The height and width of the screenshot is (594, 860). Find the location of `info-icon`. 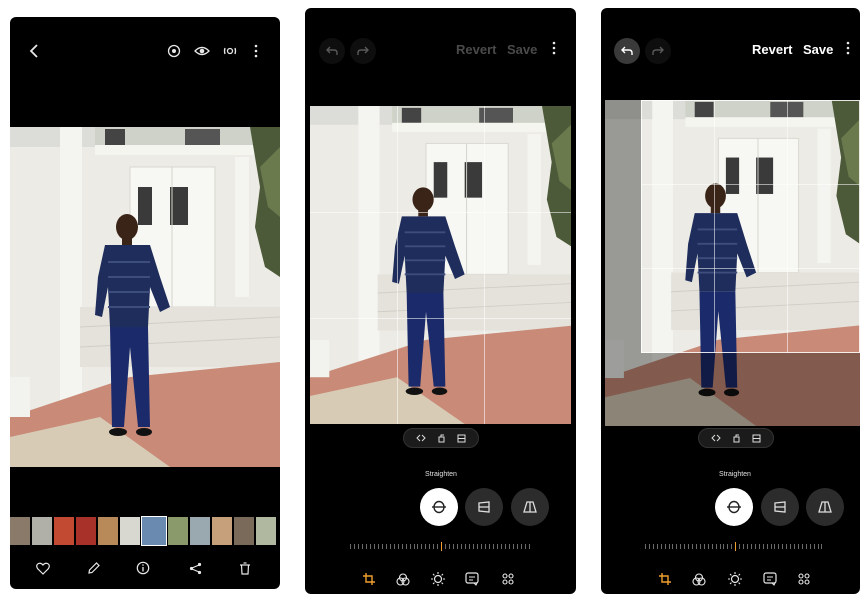

info-icon is located at coordinates (143, 568).